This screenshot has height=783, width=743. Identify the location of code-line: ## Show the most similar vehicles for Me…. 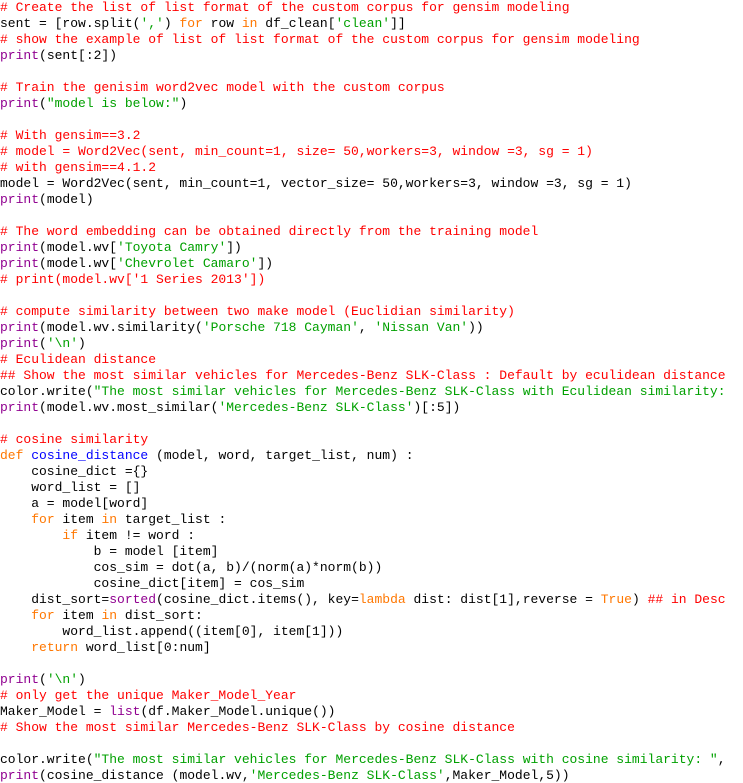
(371, 376).